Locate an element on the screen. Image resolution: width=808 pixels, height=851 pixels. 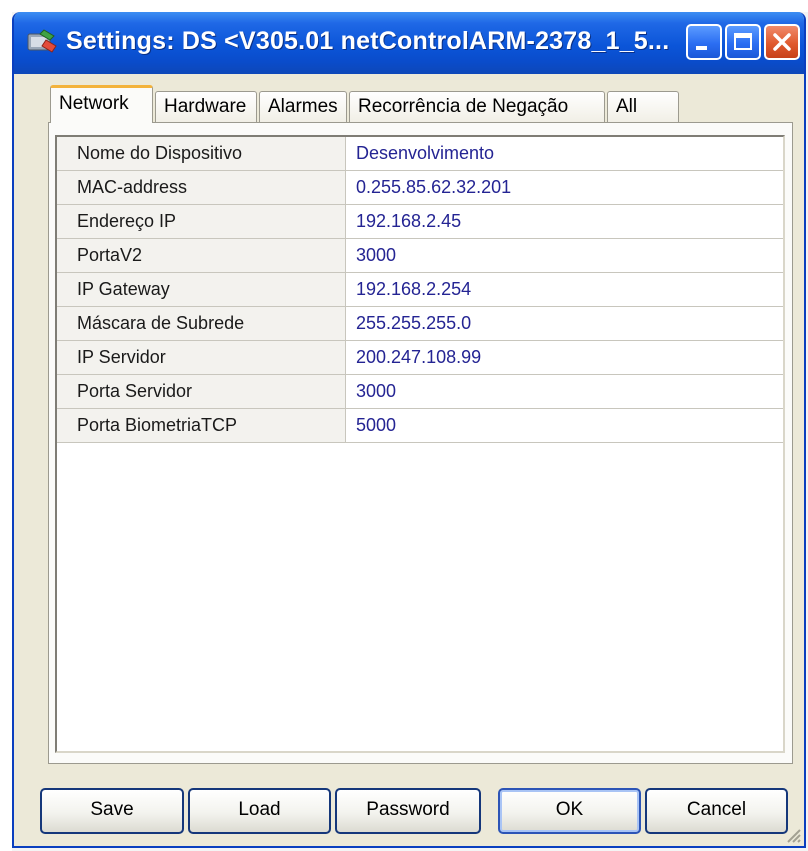
tab-alarmes: Alarmes is located at coordinates (303, 106).